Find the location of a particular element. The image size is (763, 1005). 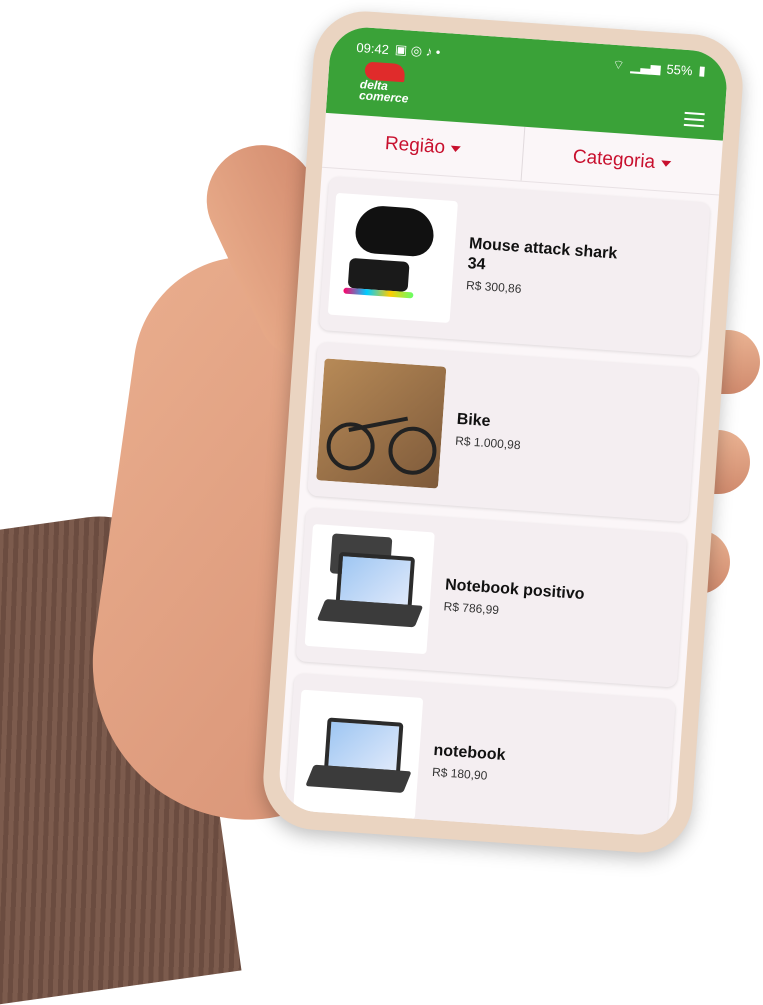

battery-level: 55% is located at coordinates (680, 69).